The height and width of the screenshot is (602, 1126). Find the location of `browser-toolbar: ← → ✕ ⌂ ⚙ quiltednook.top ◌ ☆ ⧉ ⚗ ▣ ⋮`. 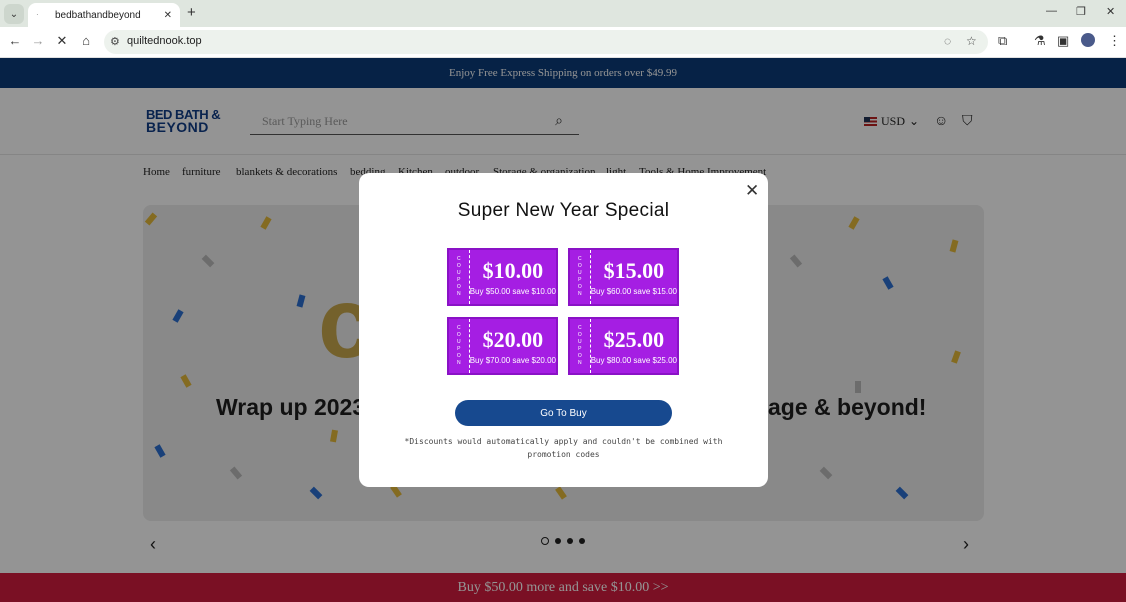

browser-toolbar: ← → ✕ ⌂ ⚙ quiltednook.top ◌ ☆ ⧉ ⚗ ▣ ⋮ is located at coordinates (563, 42).